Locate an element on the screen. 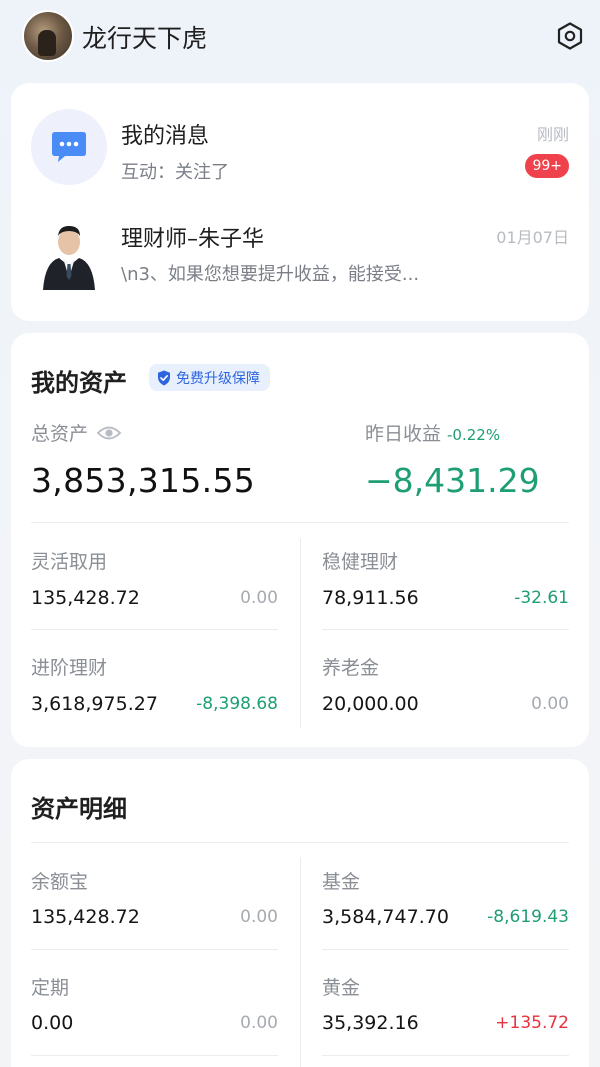 The width and height of the screenshot is (600, 1067). detail-value: 3,584,747.70 is located at coordinates (385, 917).